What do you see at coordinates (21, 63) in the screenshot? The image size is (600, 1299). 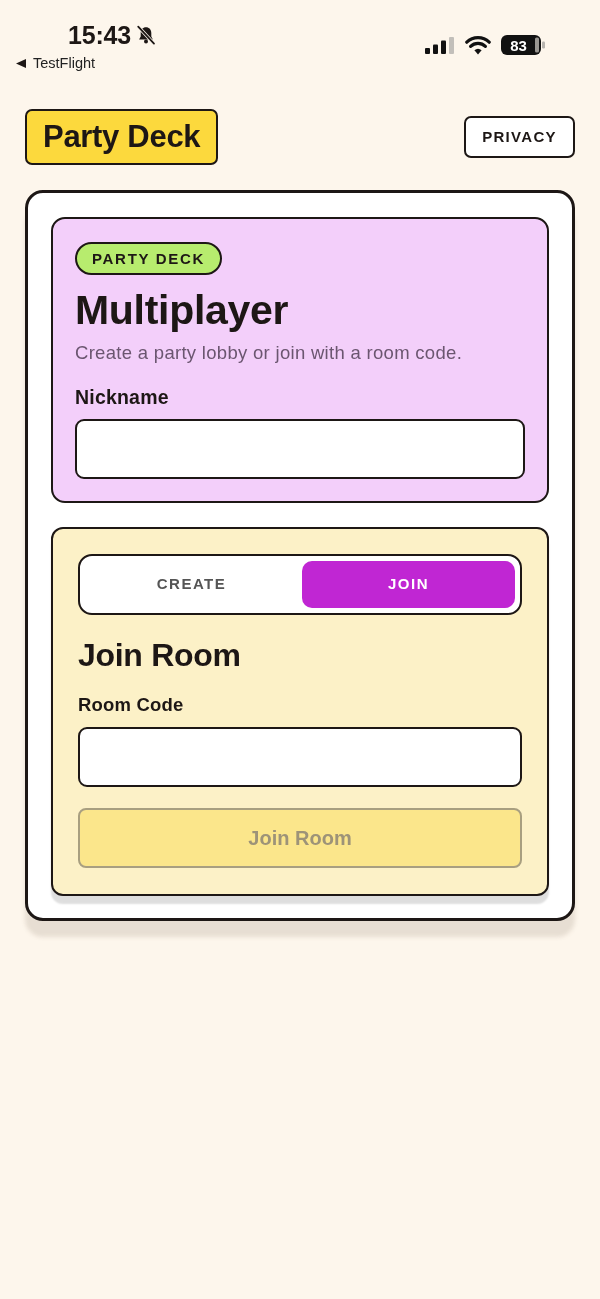 I see `back-triangle-icon` at bounding box center [21, 63].